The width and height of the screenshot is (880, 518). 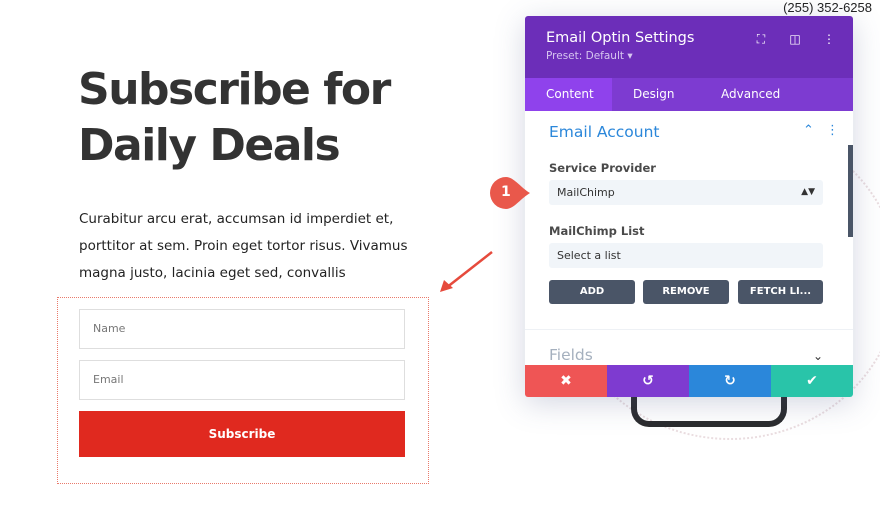 What do you see at coordinates (850, 191) in the screenshot?
I see `panel-scrollbar` at bounding box center [850, 191].